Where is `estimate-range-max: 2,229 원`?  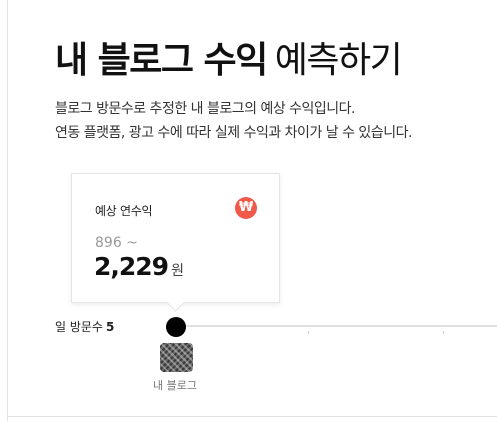 estimate-range-max: 2,229 원 is located at coordinates (139, 266).